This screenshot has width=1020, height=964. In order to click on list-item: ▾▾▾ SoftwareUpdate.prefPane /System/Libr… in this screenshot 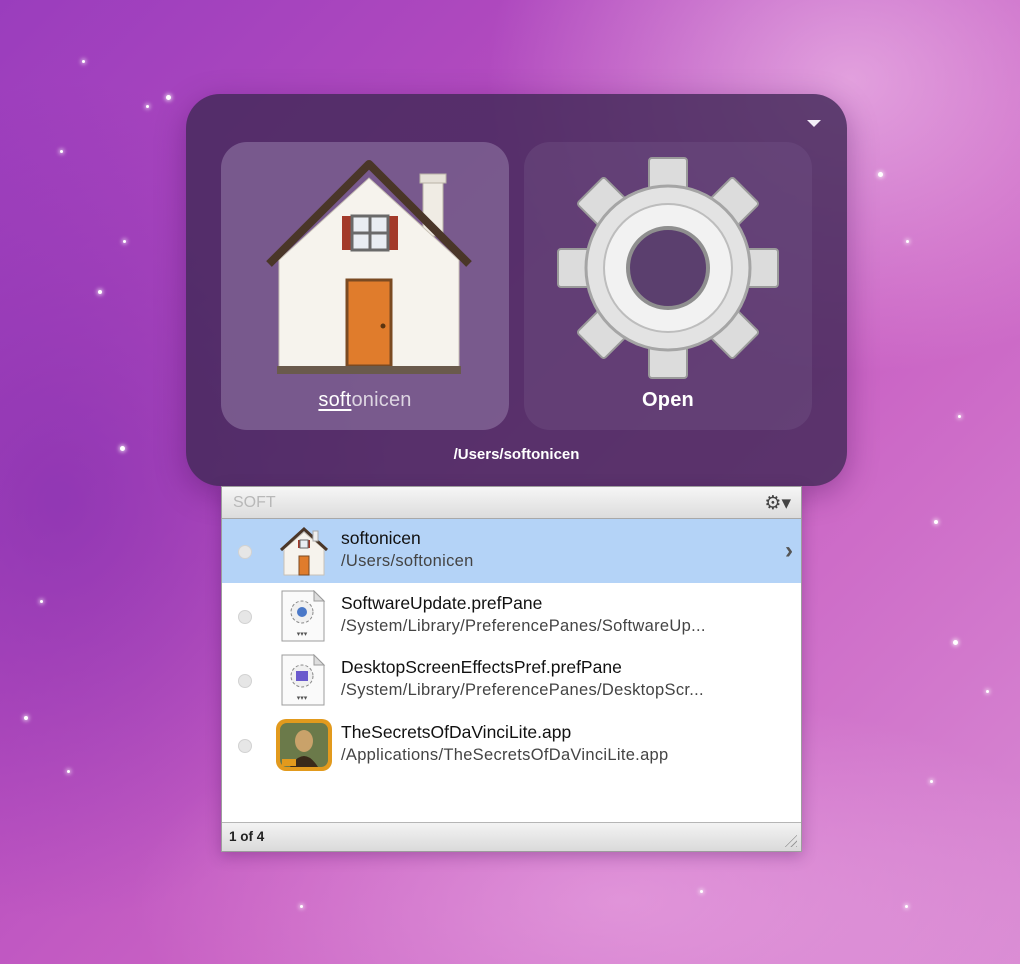, I will do `click(511, 616)`.